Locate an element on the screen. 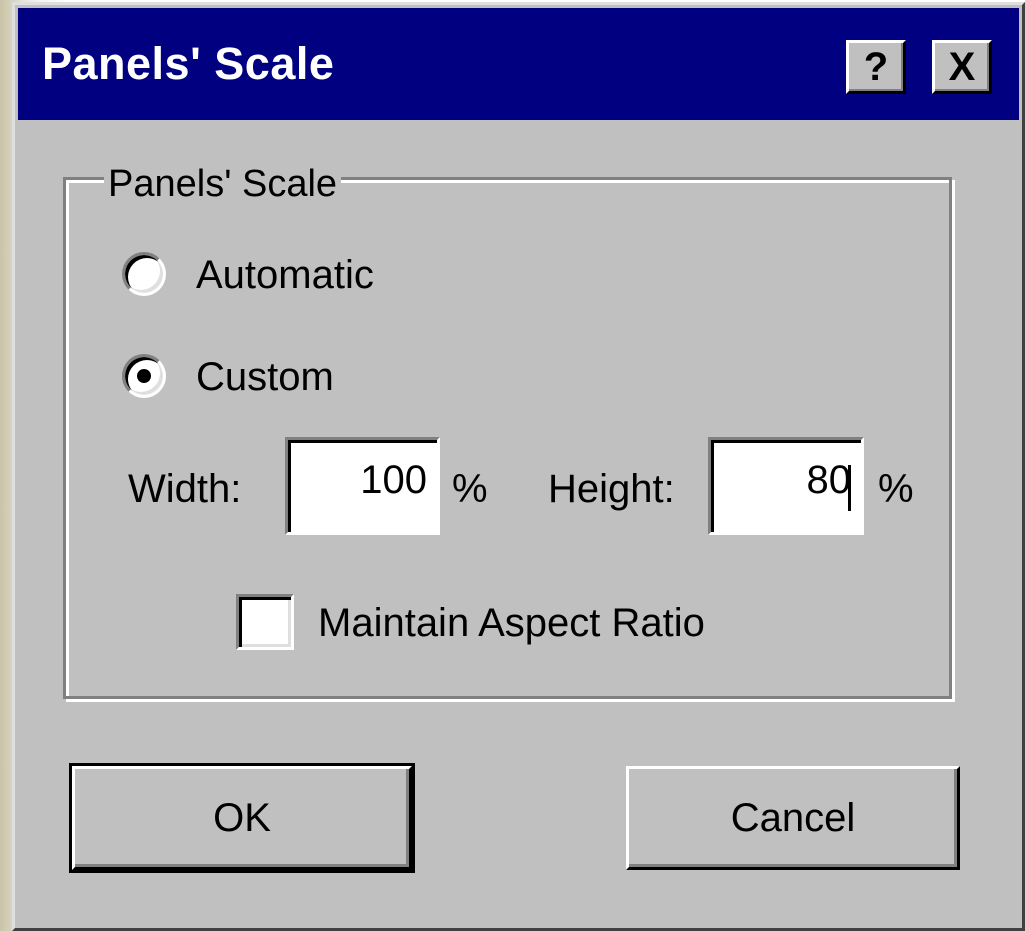  window-title: Panels' Scale is located at coordinates (188, 63).